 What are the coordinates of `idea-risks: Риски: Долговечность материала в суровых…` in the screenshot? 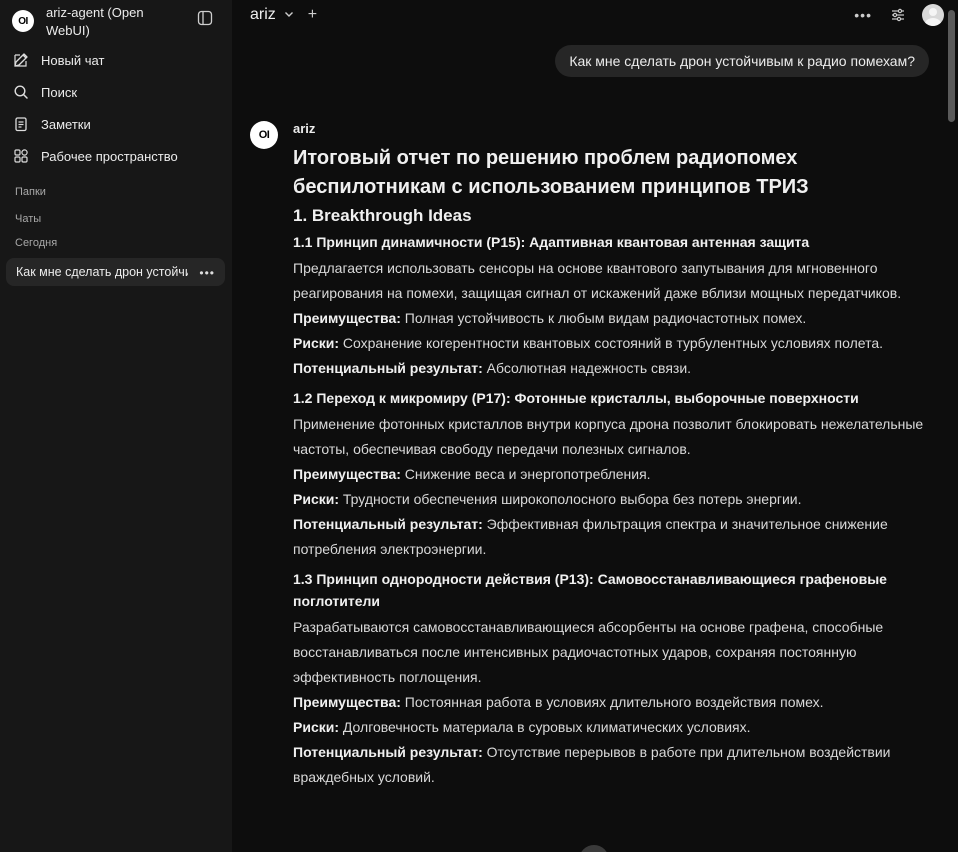 It's located at (613, 727).